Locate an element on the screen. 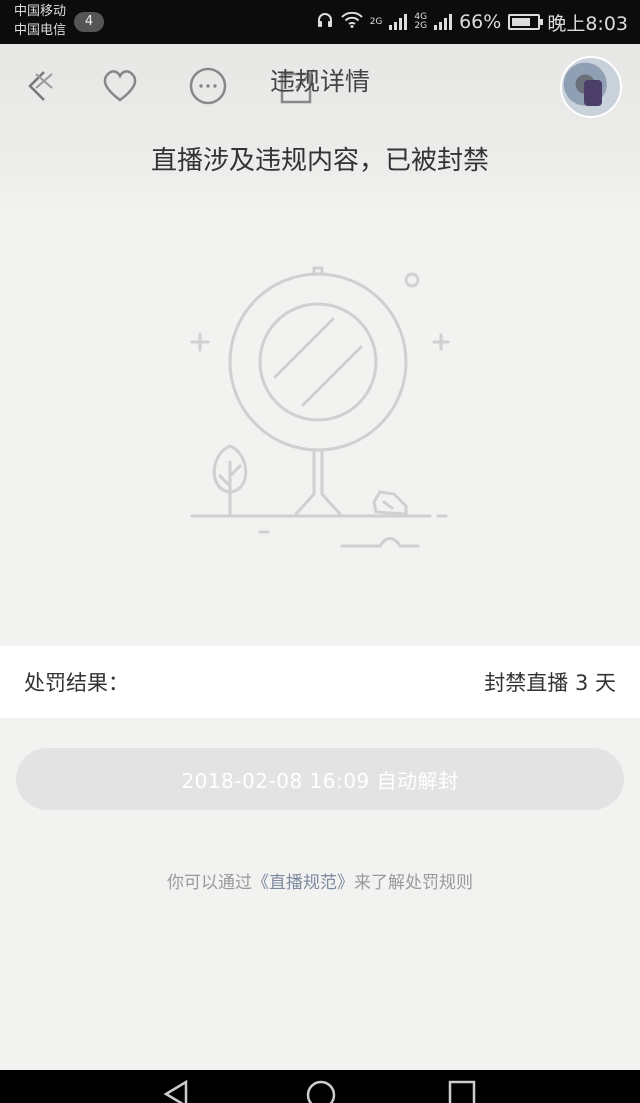 This screenshot has height=1103, width=640. small-circle-icon is located at coordinates (412, 280).